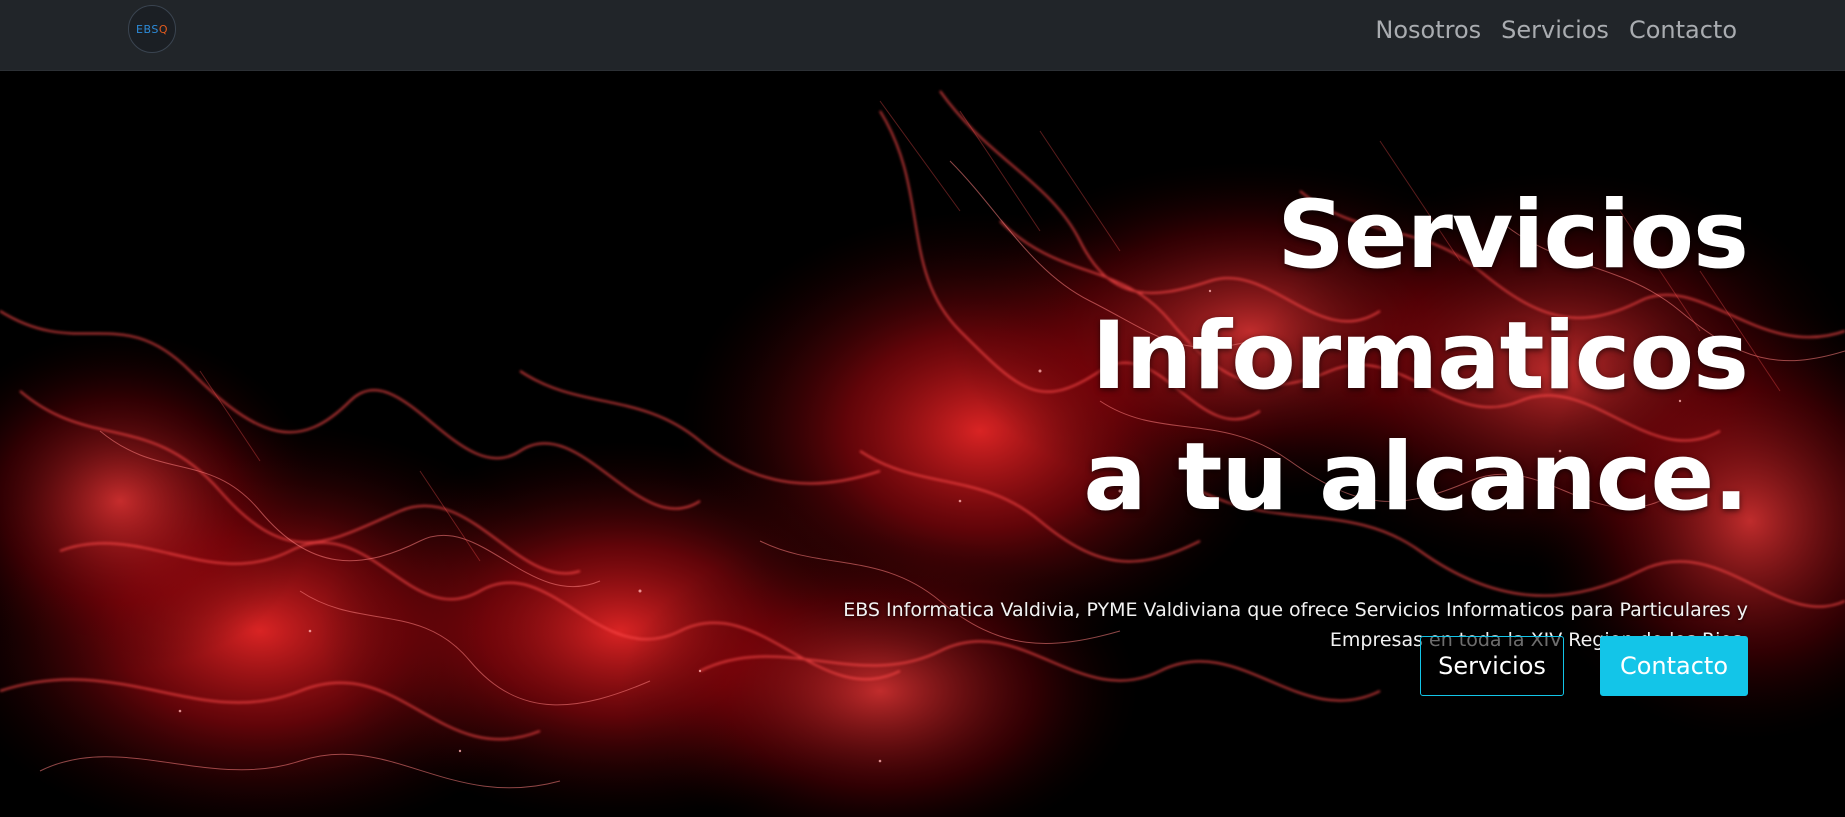 Image resolution: width=1845 pixels, height=817 pixels. I want to click on logo-mark: Q, so click(163, 29).